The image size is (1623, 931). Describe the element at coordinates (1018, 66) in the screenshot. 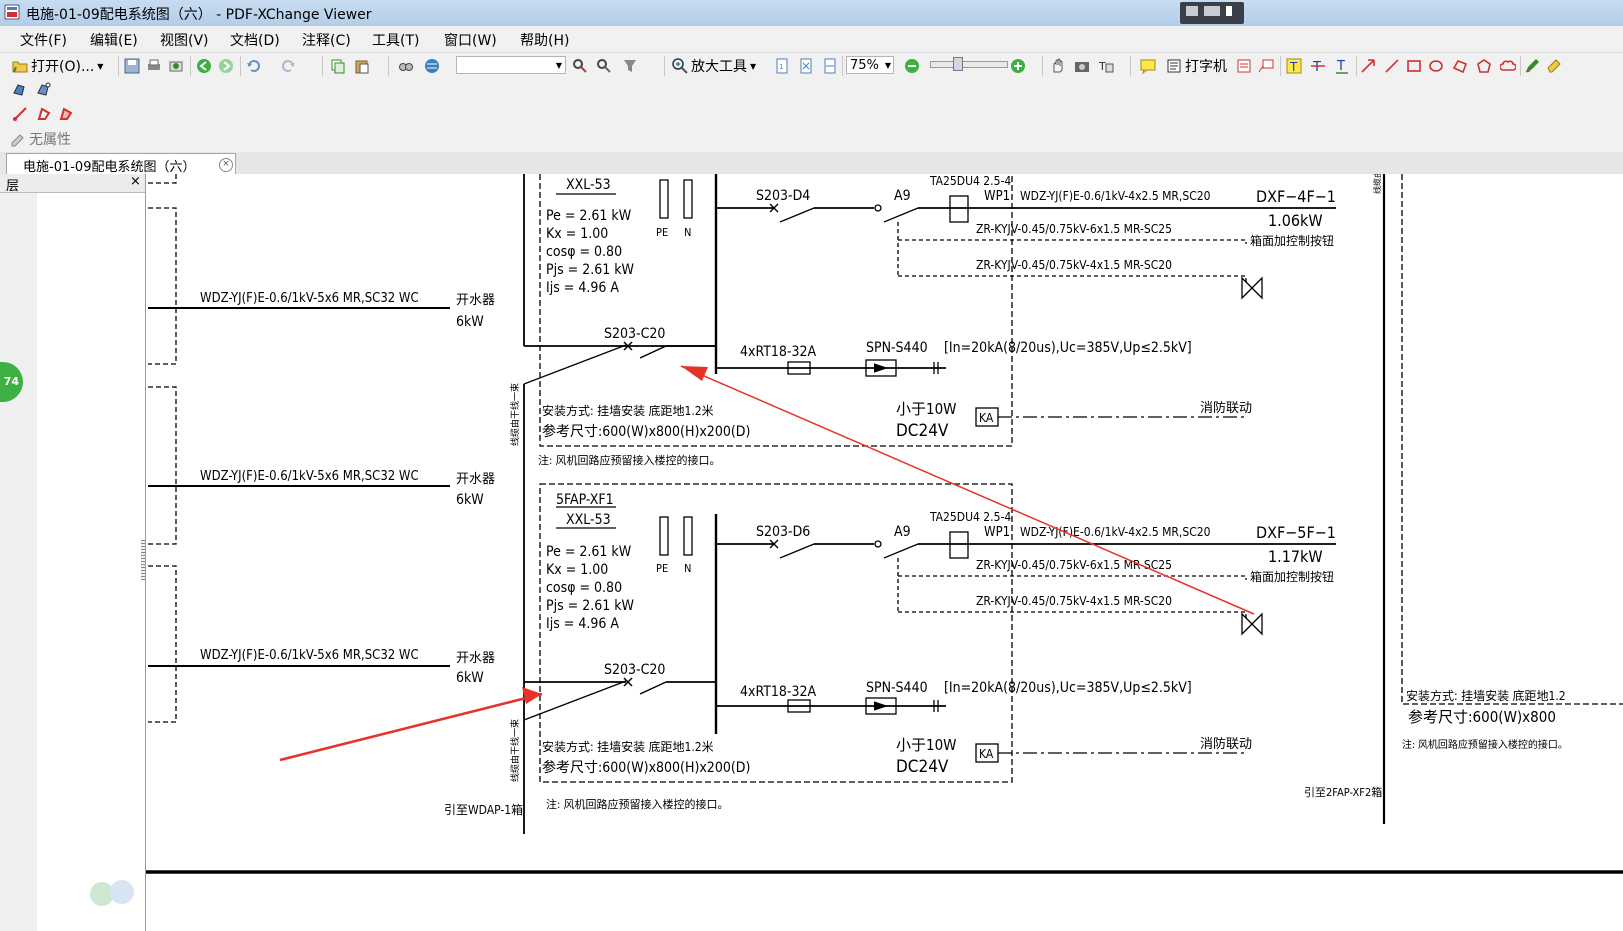

I see `zoom-in-plus-icon` at that location.